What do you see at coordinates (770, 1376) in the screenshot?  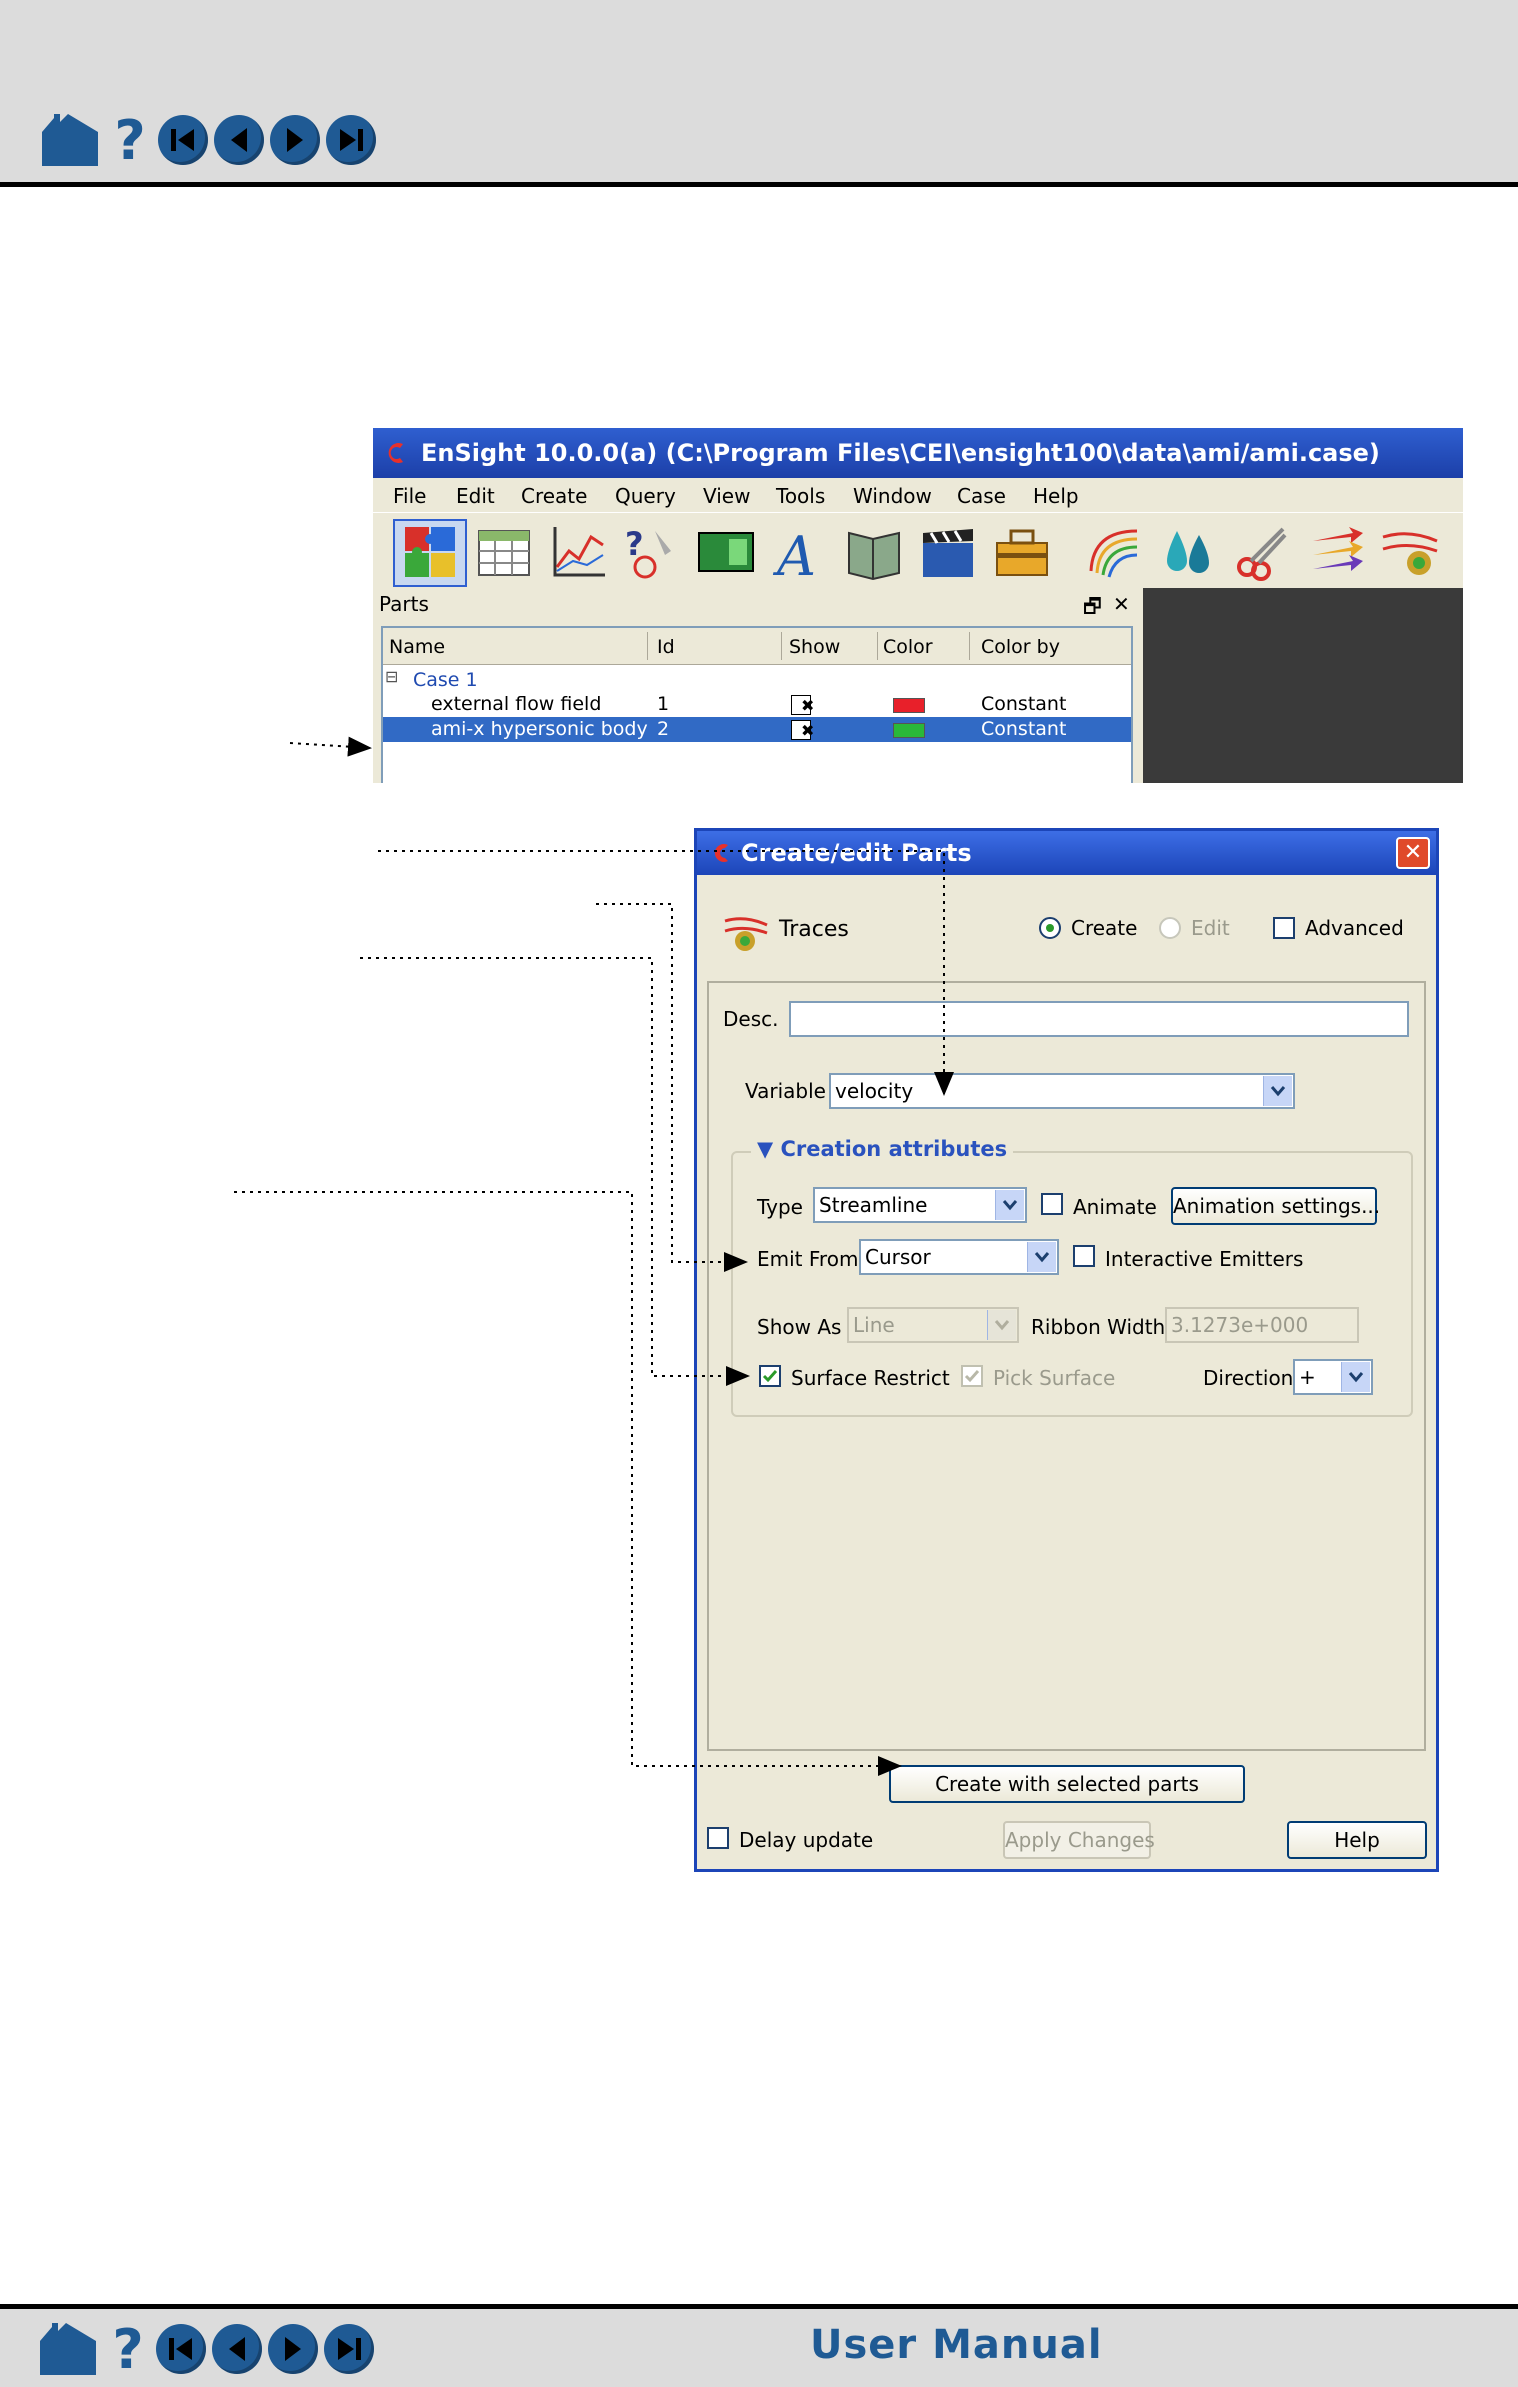 I see `surface-restrict-checkbox` at bounding box center [770, 1376].